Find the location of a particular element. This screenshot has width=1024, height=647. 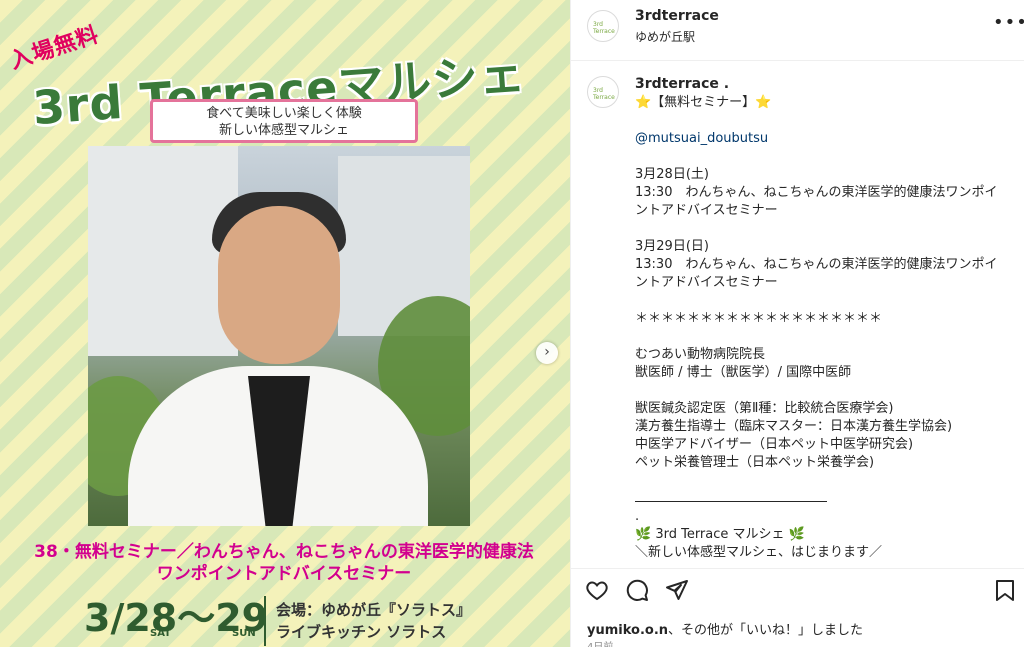

caption-line: 3月28日(土) is located at coordinates (672, 174).